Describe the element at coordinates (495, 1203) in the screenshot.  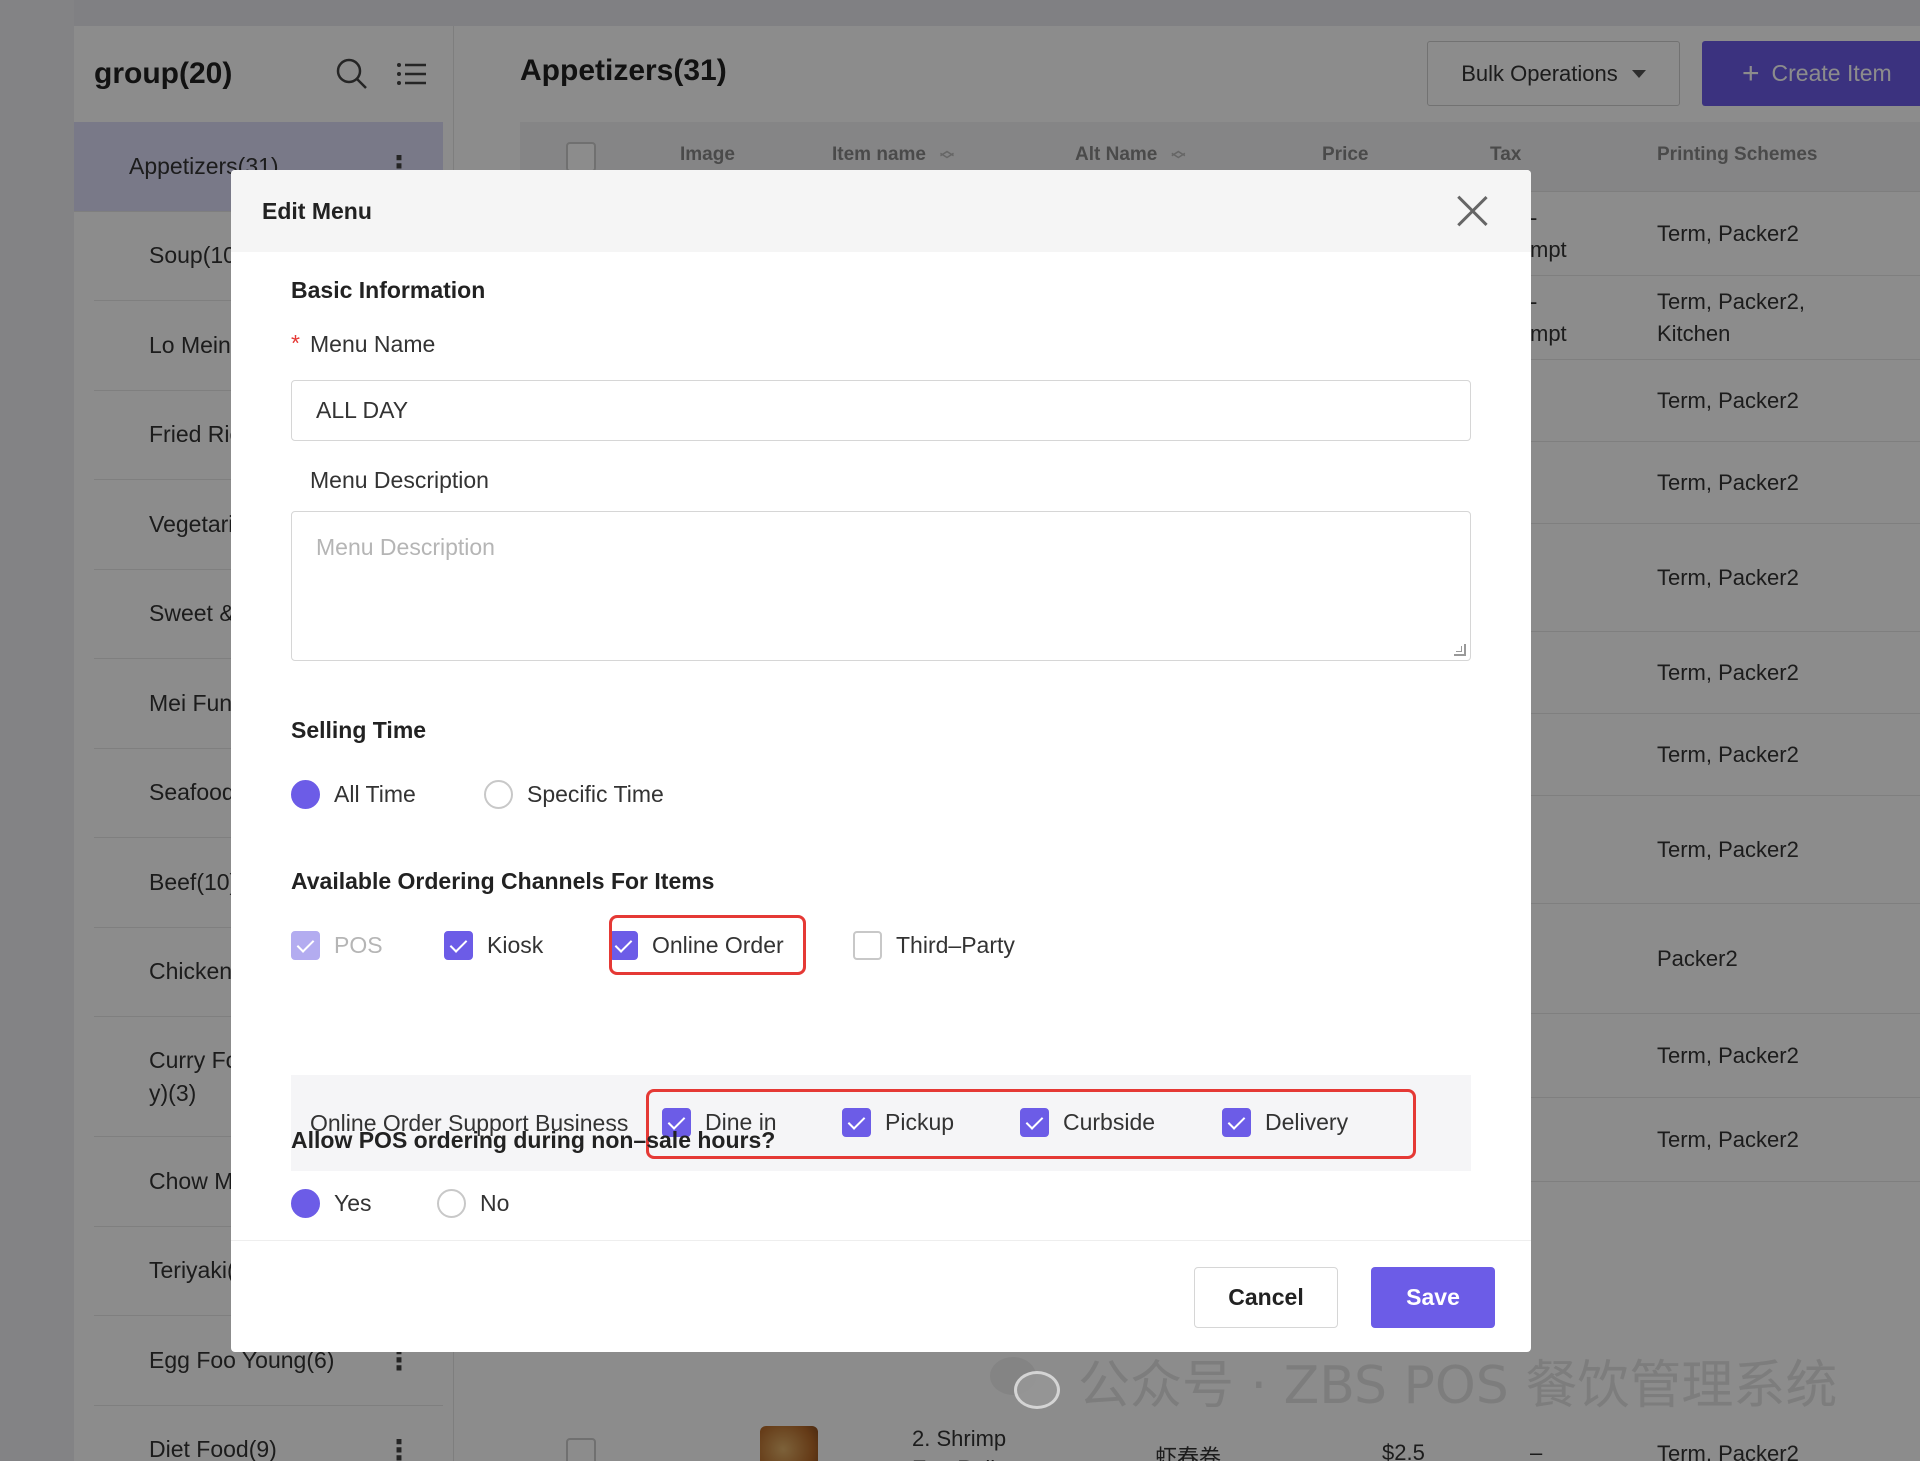
I see `radio-no-label: No` at that location.